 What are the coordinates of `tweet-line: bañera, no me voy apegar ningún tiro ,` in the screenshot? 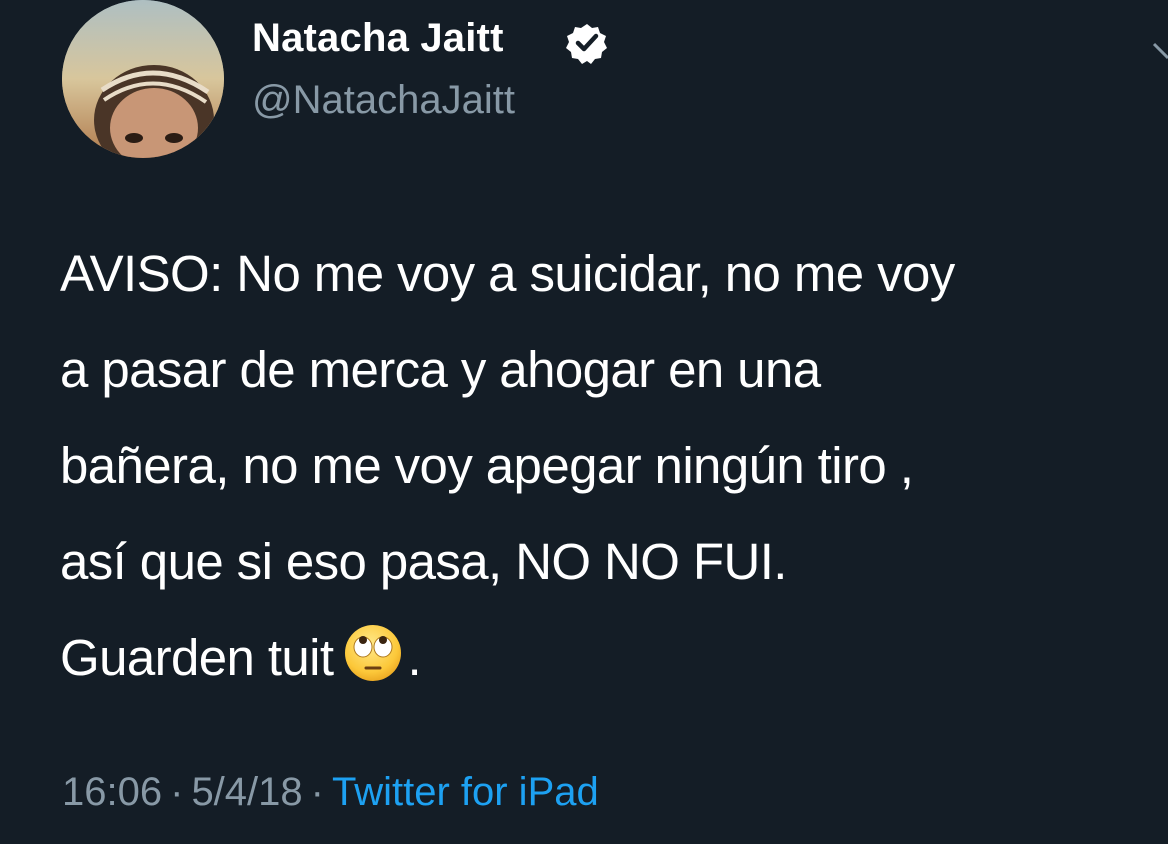 It's located at (487, 465).